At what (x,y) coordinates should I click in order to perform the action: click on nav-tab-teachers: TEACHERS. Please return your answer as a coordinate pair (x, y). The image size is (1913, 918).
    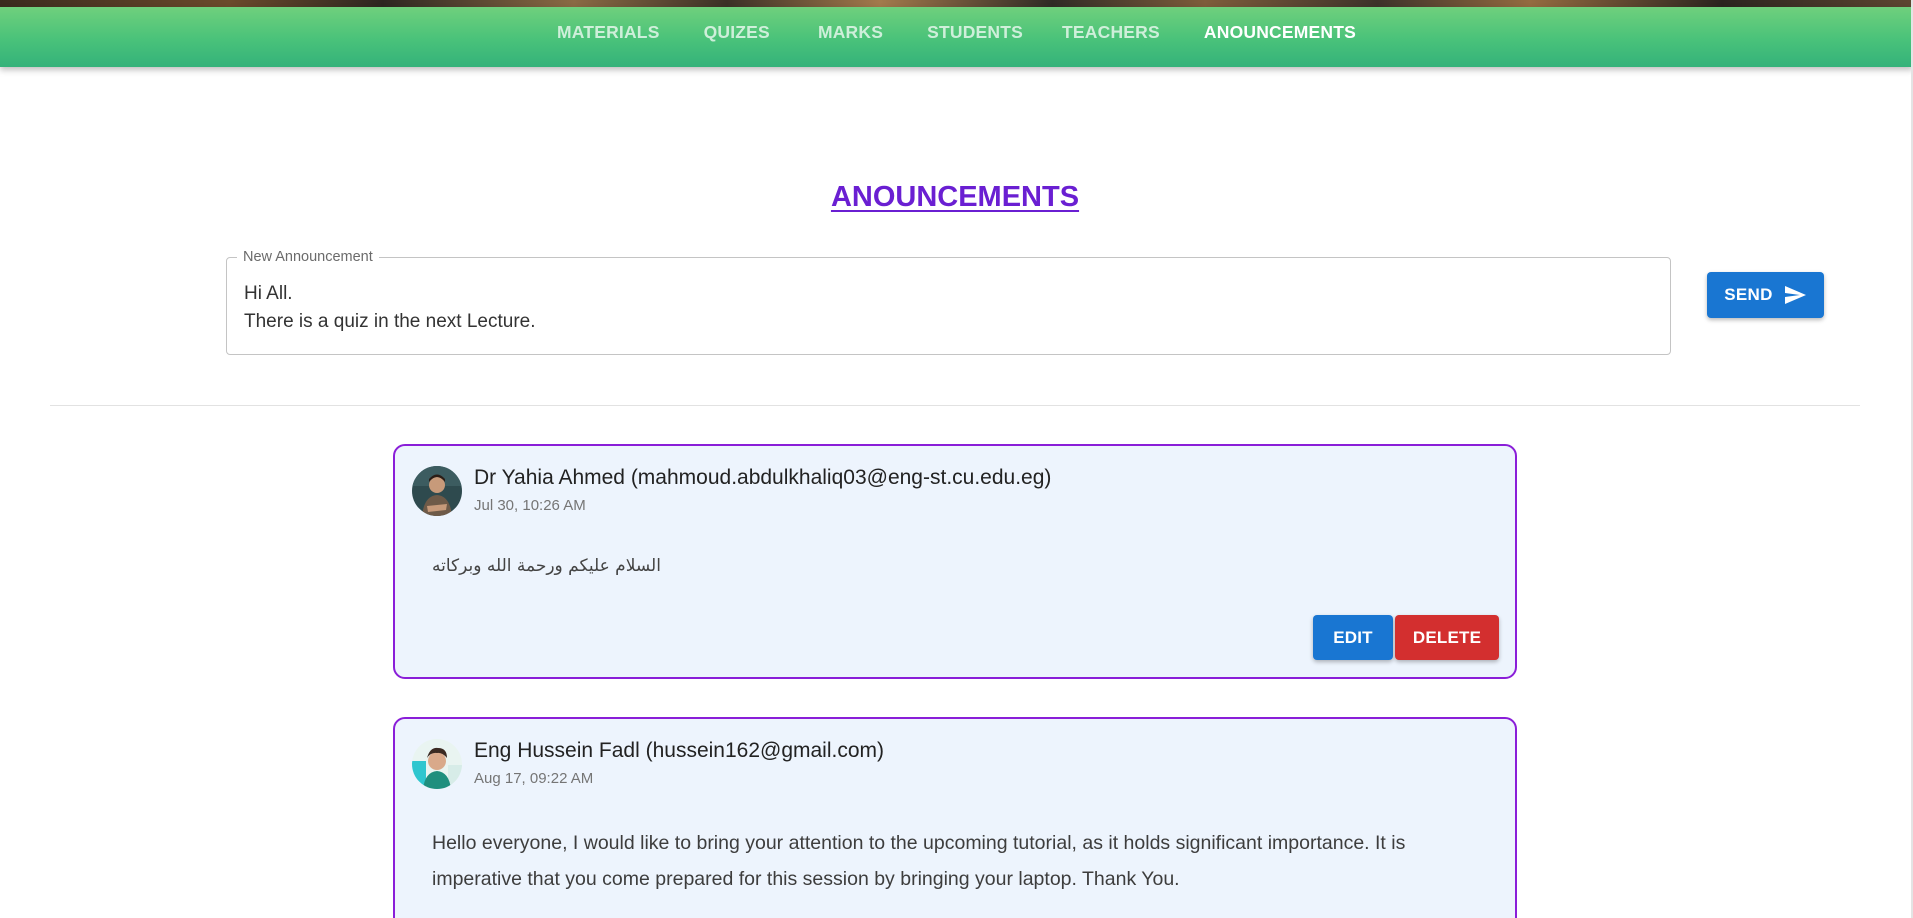
    Looking at the image, I should click on (1113, 32).